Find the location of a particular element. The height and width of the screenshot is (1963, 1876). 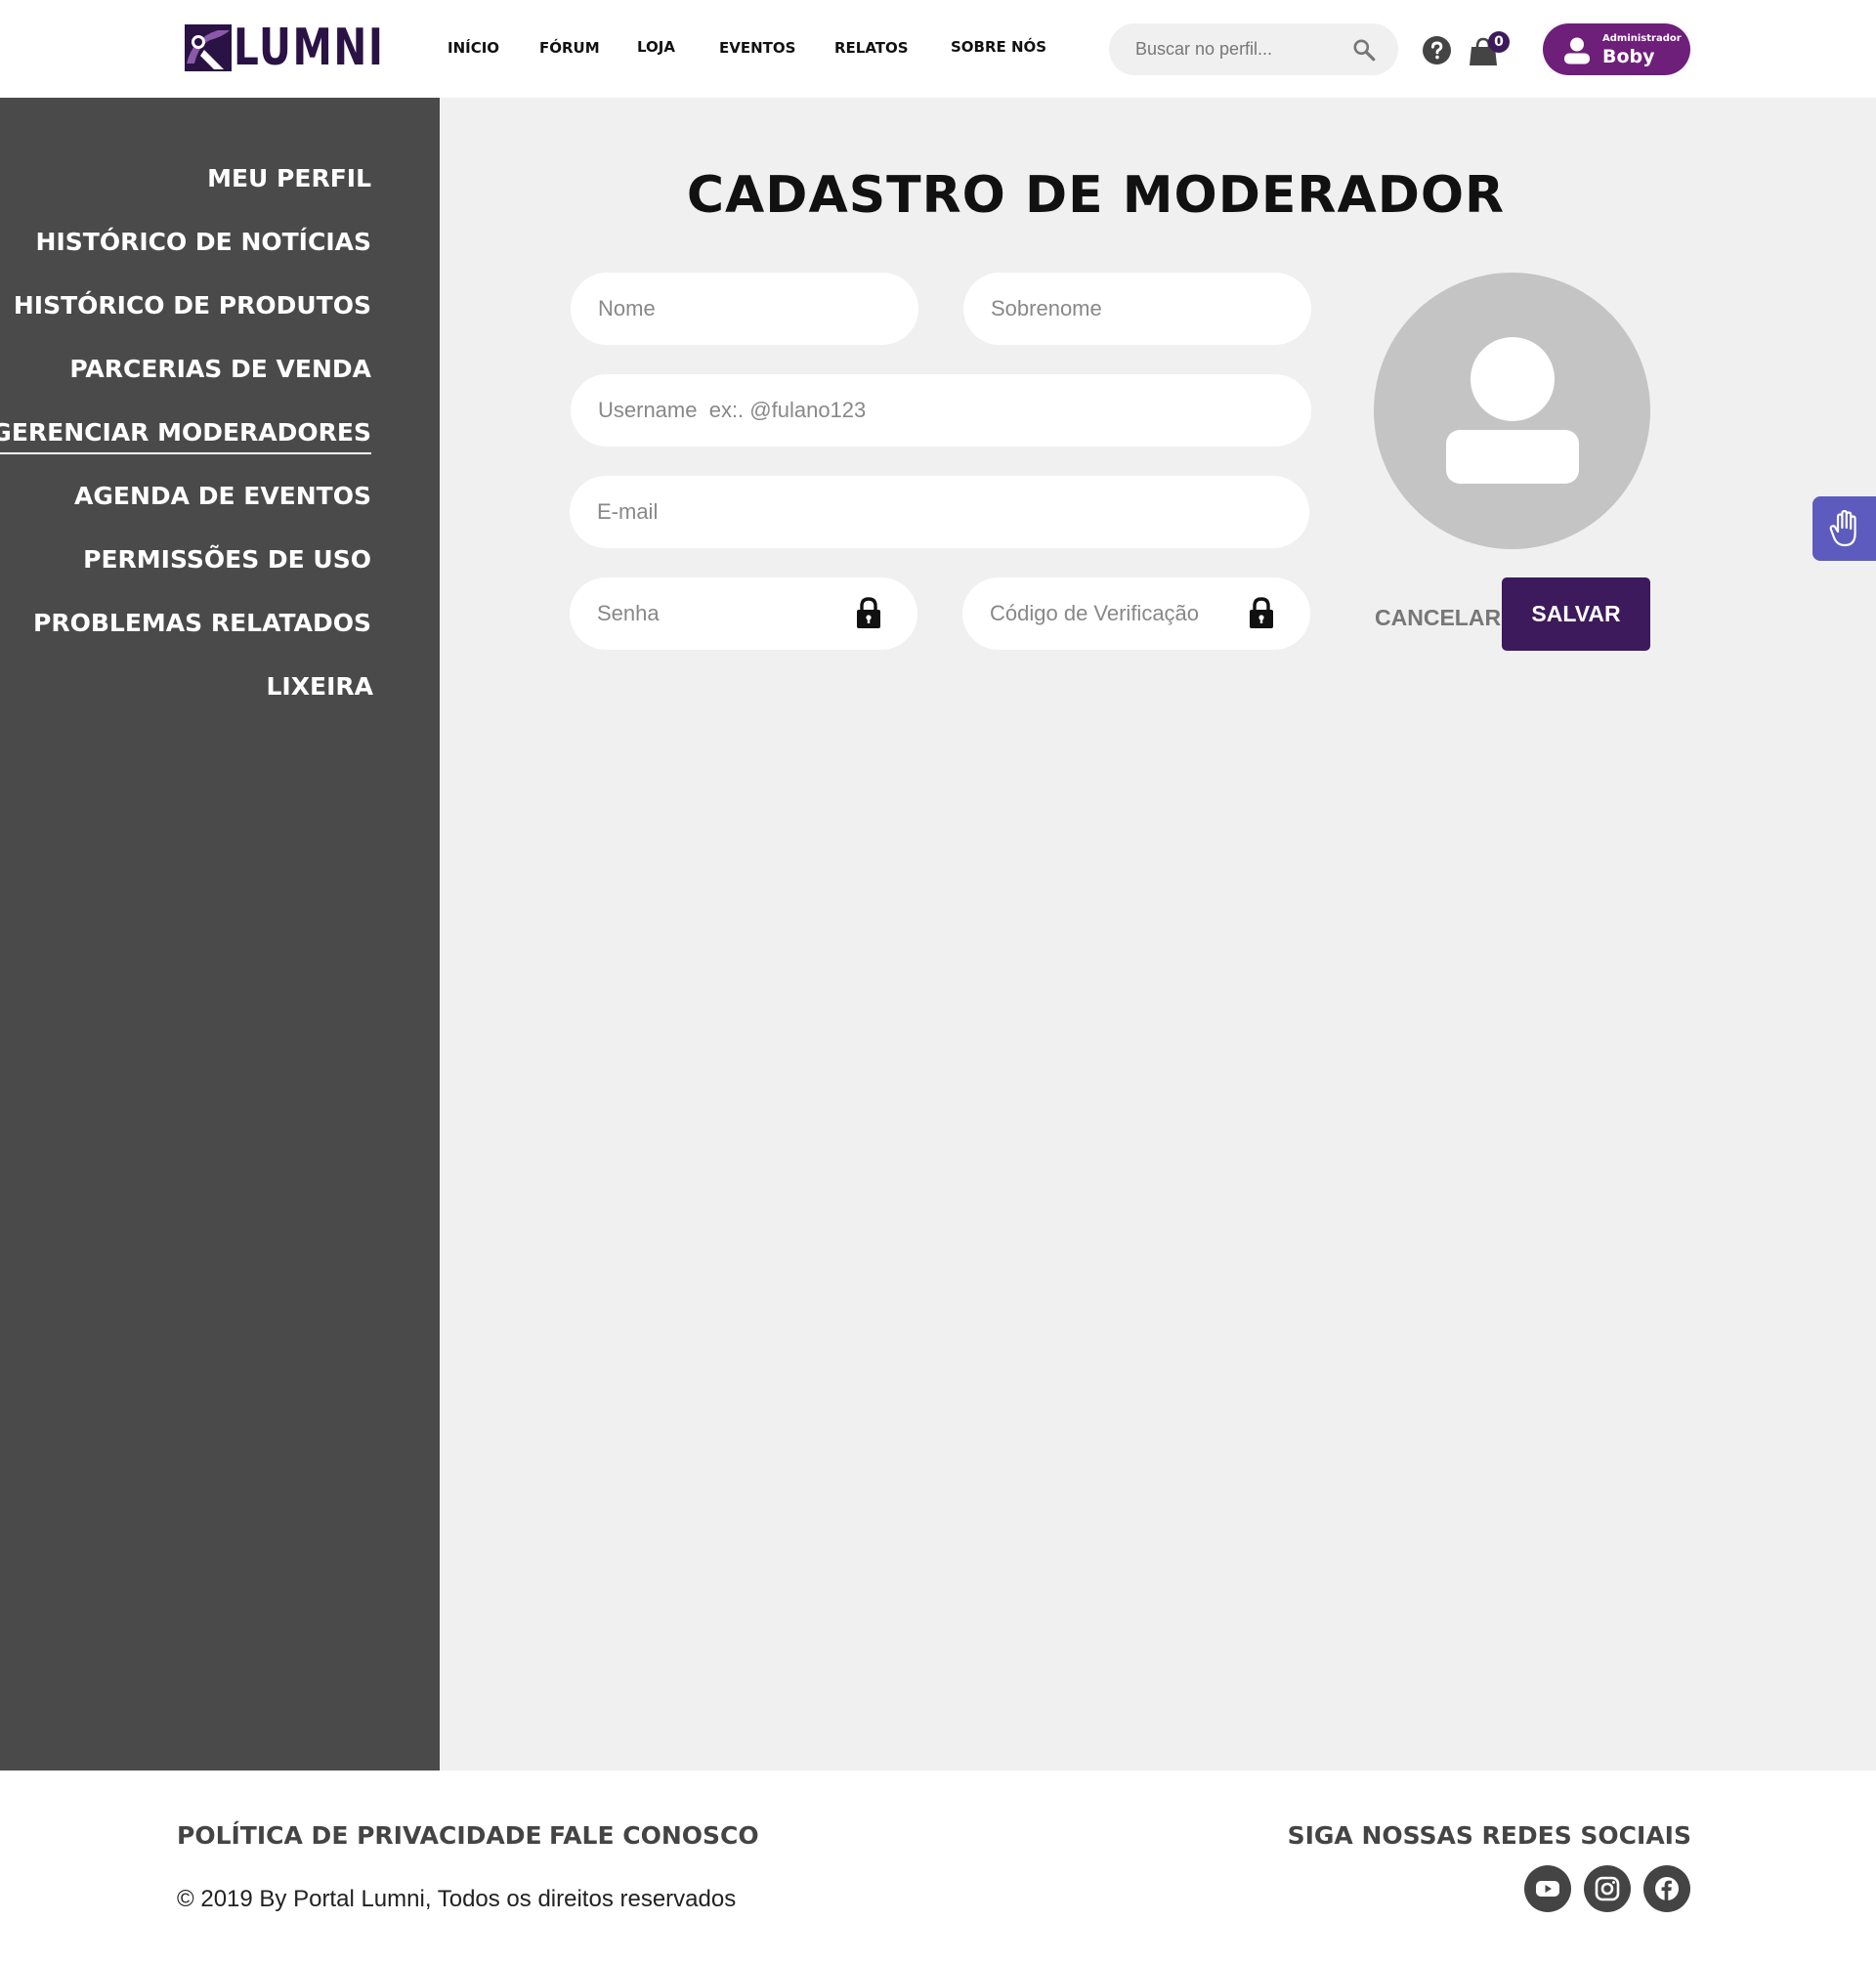

cart-button: 0 is located at coordinates (1489, 48).